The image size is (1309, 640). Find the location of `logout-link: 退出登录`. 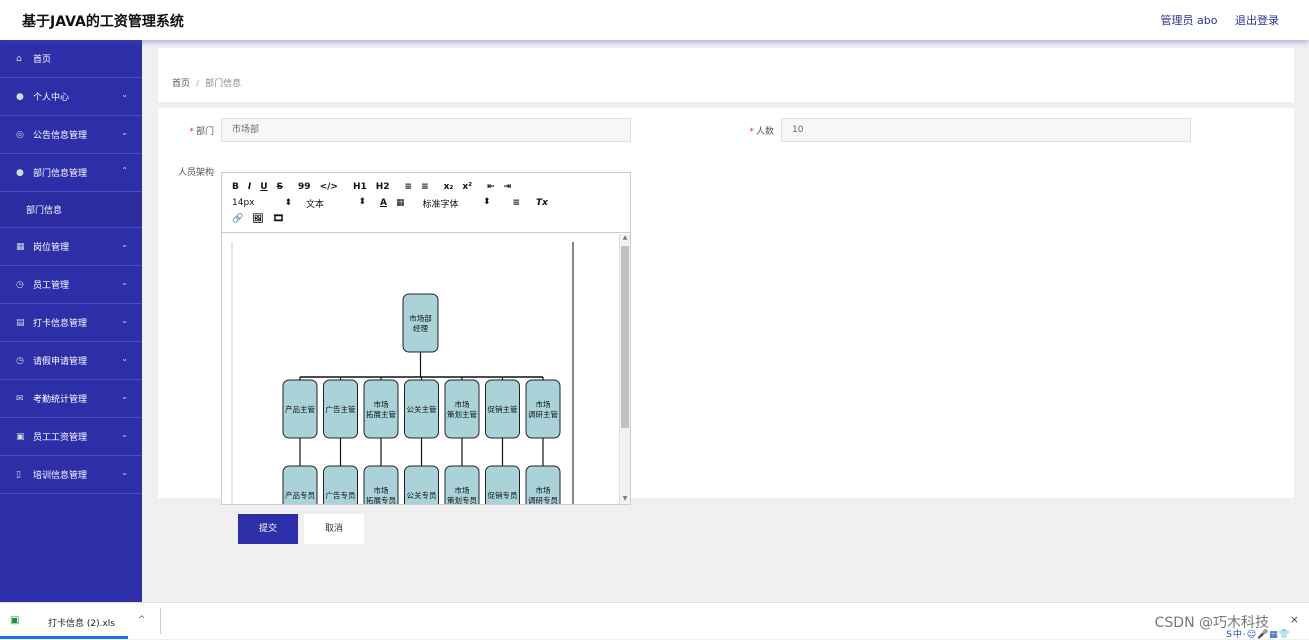

logout-link: 退出登录 is located at coordinates (1257, 20).